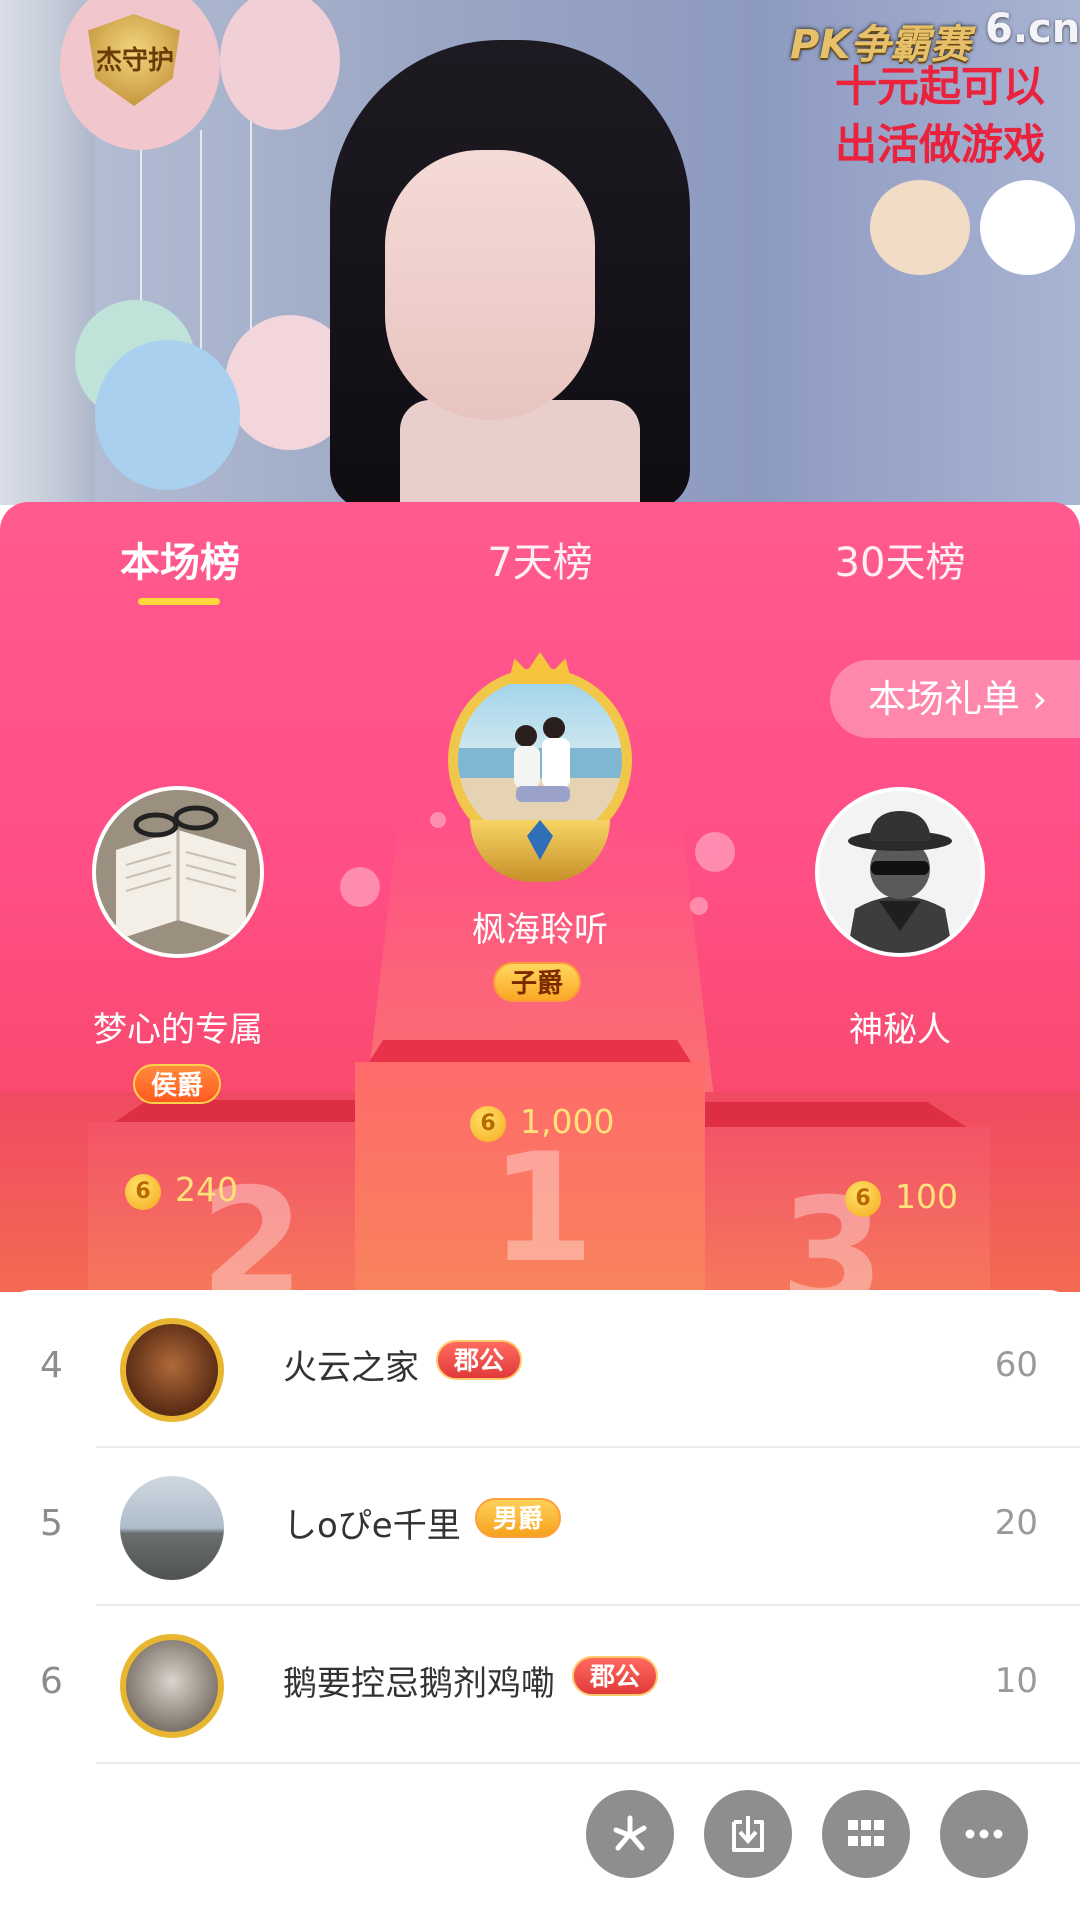 The image size is (1080, 1920). Describe the element at coordinates (1016, 1681) in the screenshot. I see `list-item-value: 10` at that location.